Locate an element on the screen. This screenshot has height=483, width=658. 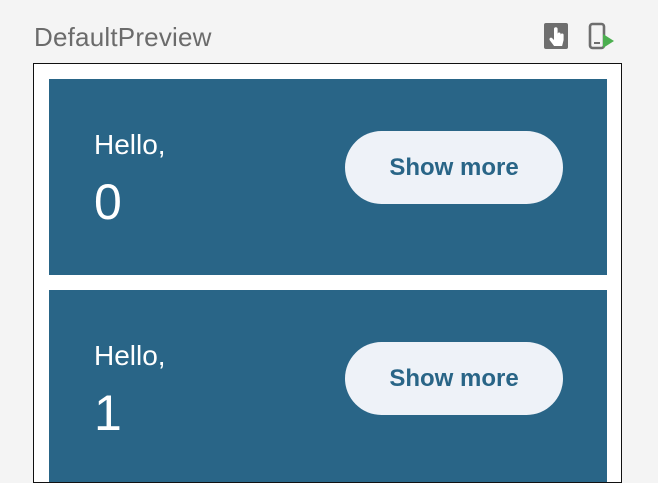
preview-title: DefaultPreview is located at coordinates (123, 37).